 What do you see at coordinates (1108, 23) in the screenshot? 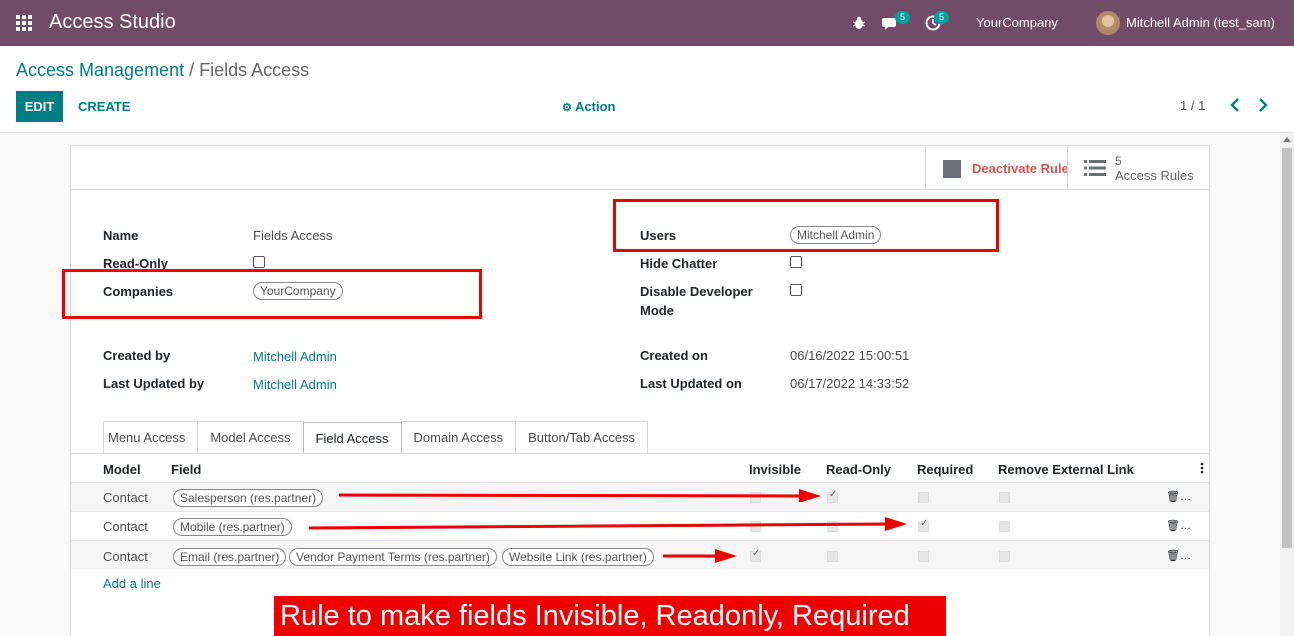
I see `user-avatar` at bounding box center [1108, 23].